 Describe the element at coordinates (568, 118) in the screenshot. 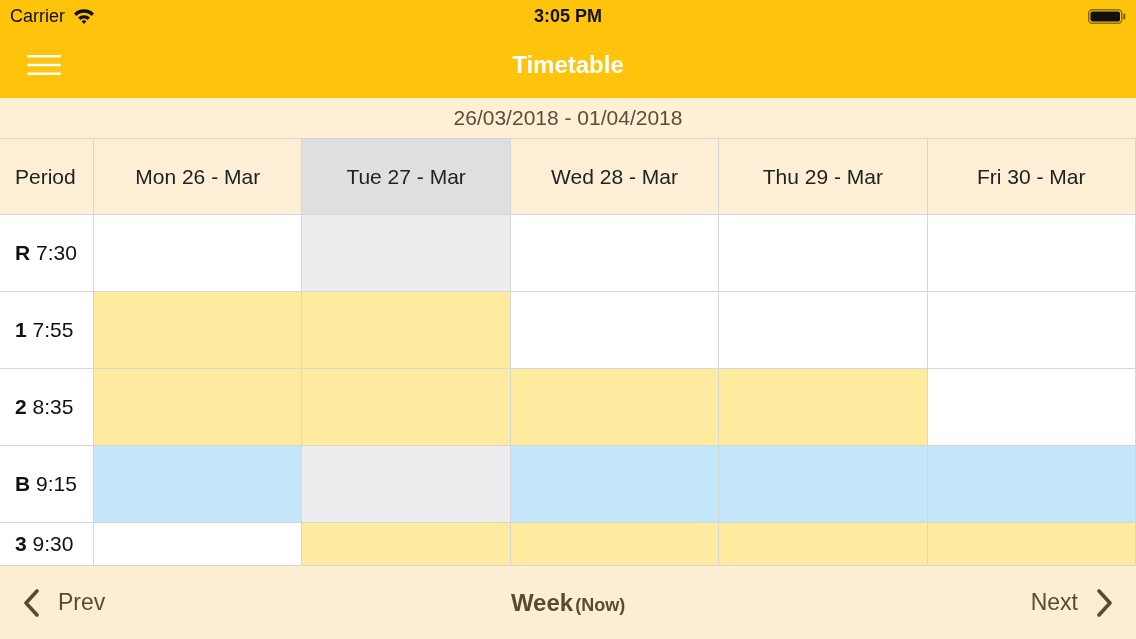

I see `date-range: 26/03/2018 - 01/04/2018` at that location.